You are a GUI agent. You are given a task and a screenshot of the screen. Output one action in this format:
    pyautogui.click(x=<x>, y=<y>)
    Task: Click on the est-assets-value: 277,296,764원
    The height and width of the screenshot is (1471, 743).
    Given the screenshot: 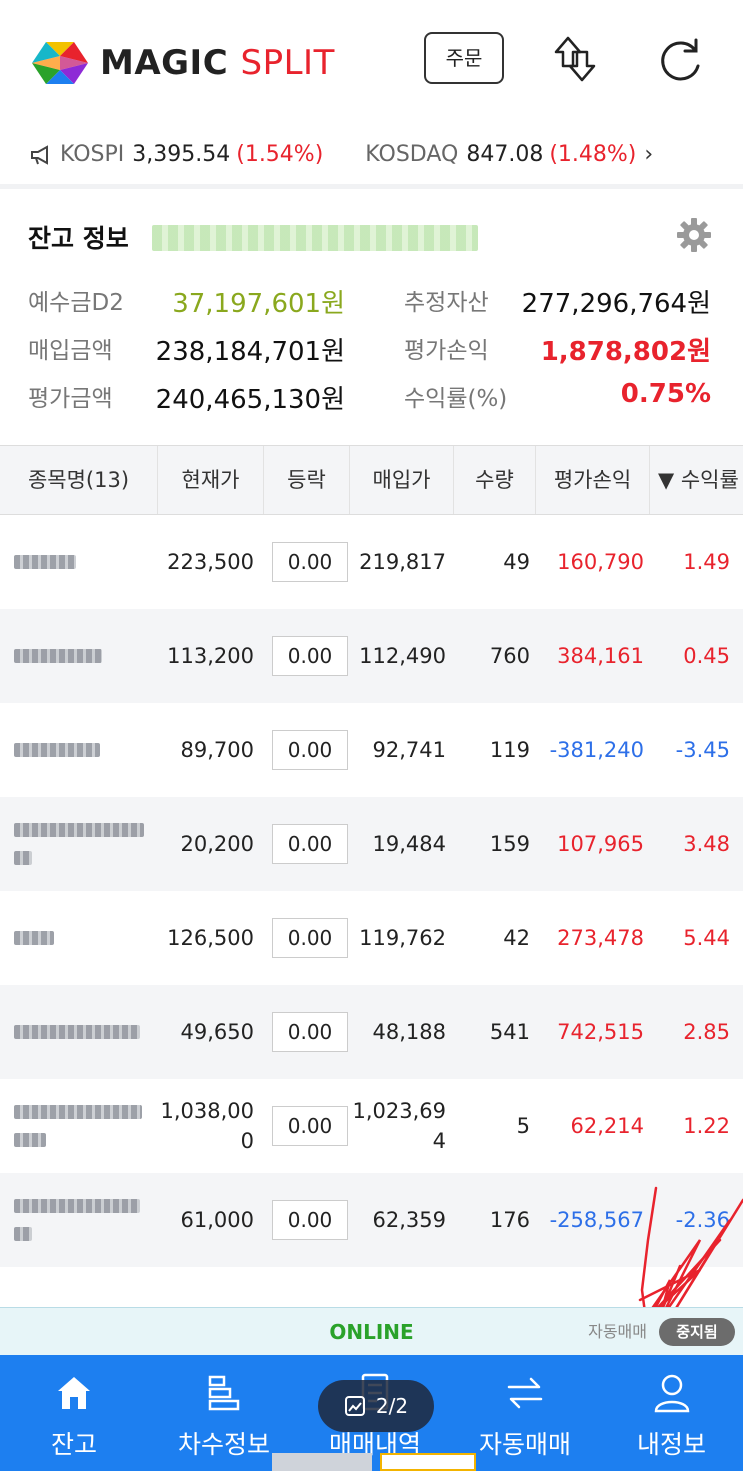 What is the action you would take?
    pyautogui.click(x=616, y=304)
    